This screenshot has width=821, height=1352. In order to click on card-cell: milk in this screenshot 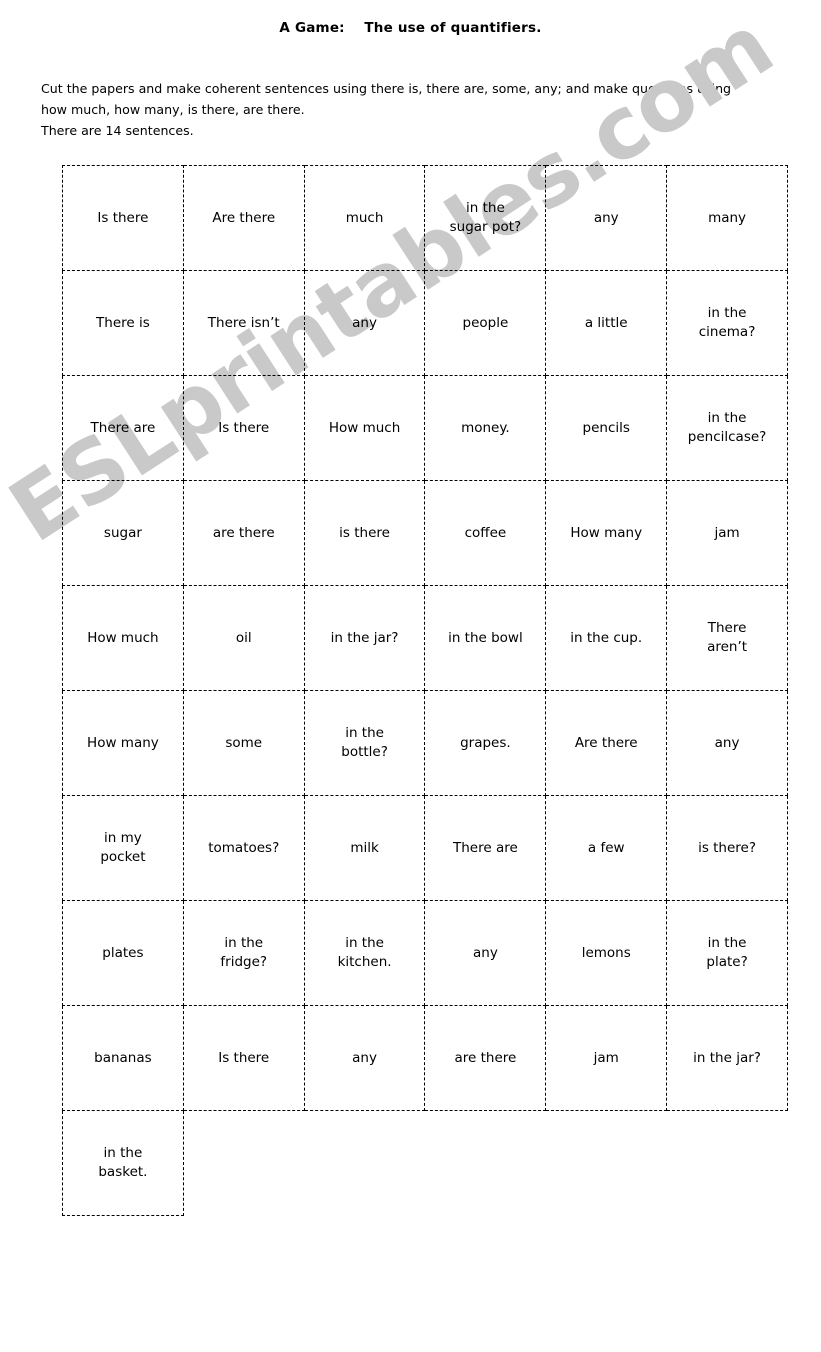, I will do `click(364, 848)`.